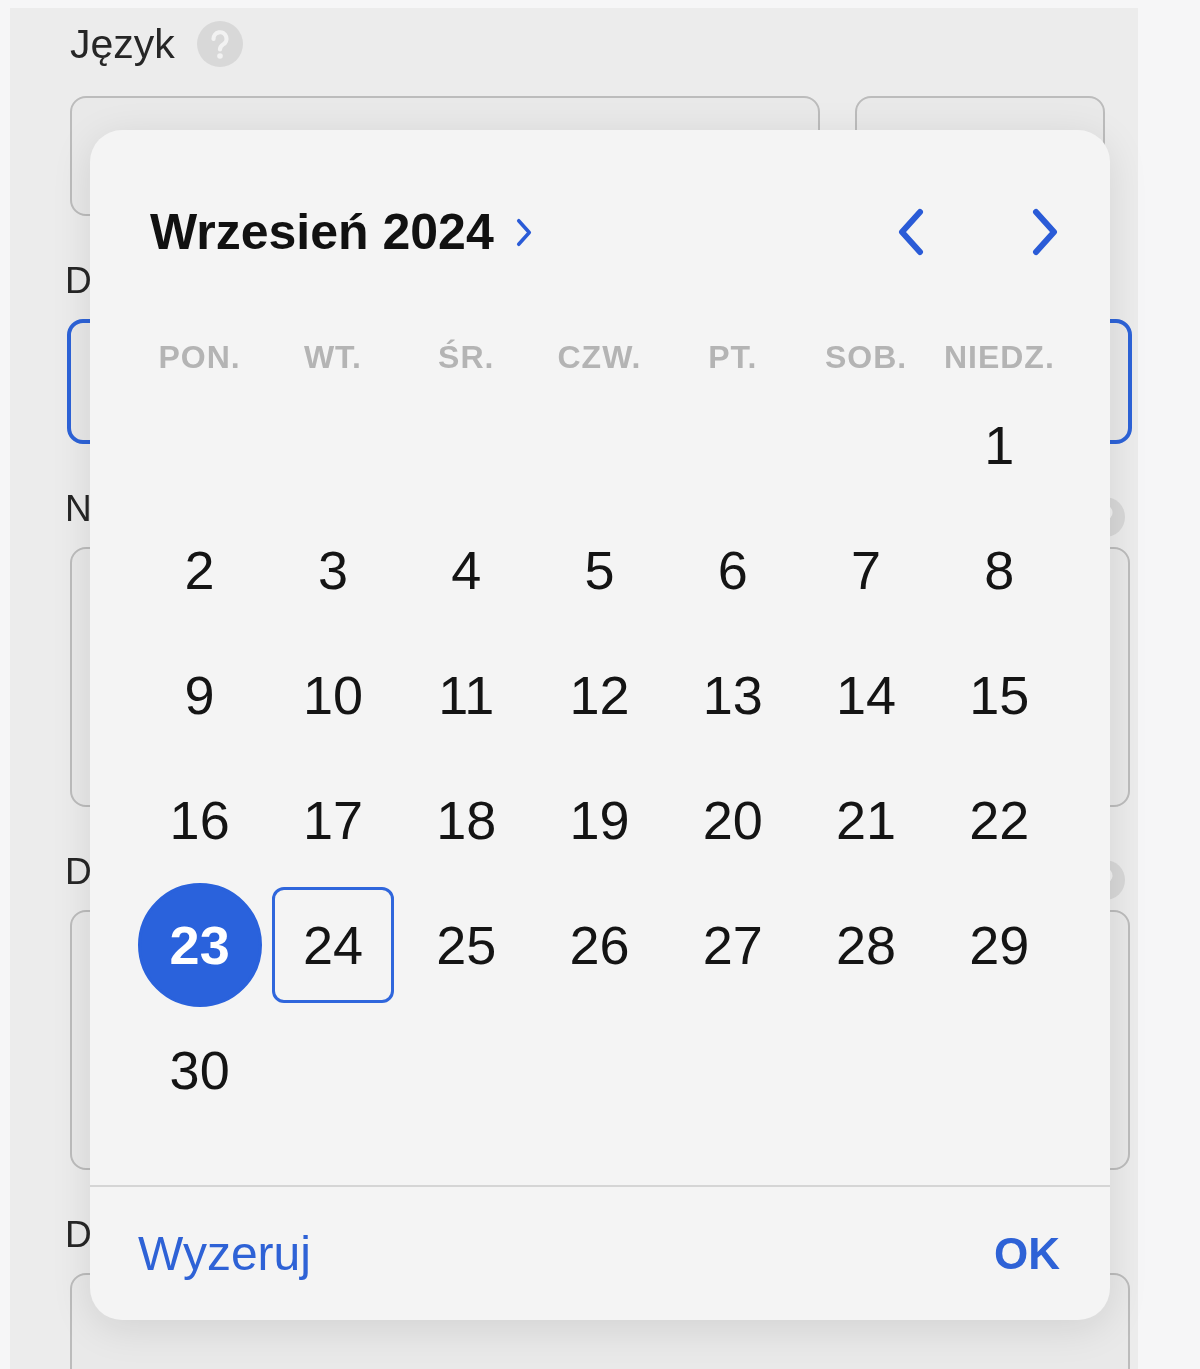  Describe the element at coordinates (599, 694) in the screenshot. I see `day-button: 12` at that location.